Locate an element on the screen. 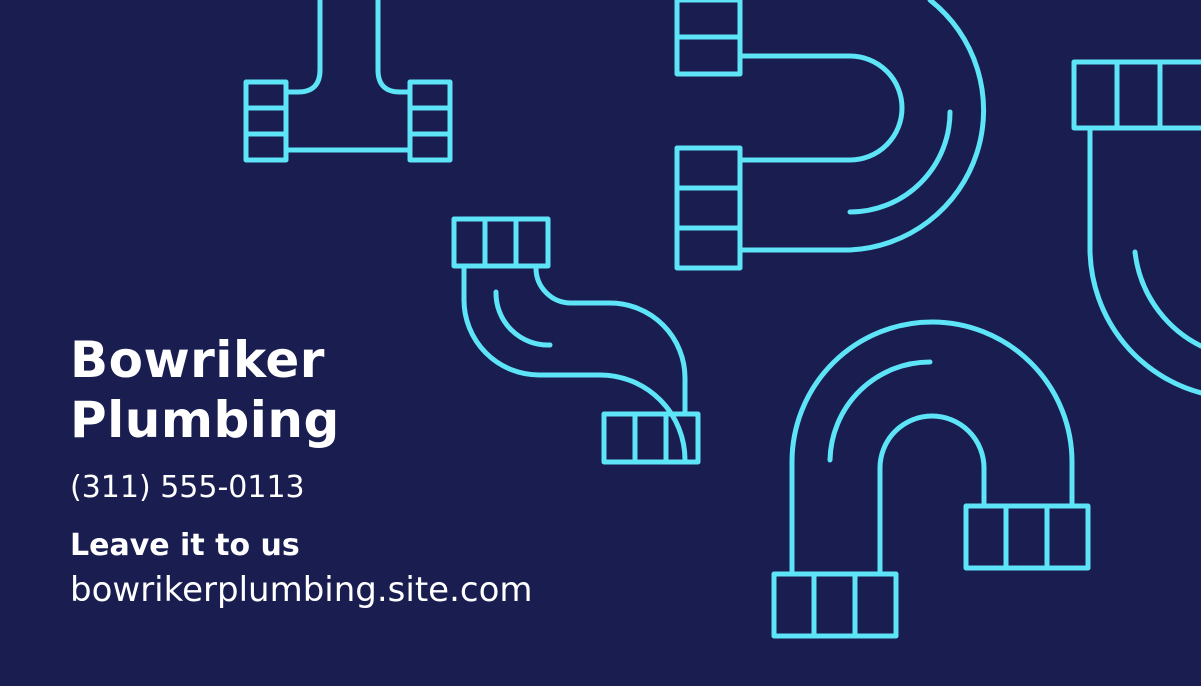 The image size is (1201, 686). u-bend-pipe-icon is located at coordinates (830, 135).